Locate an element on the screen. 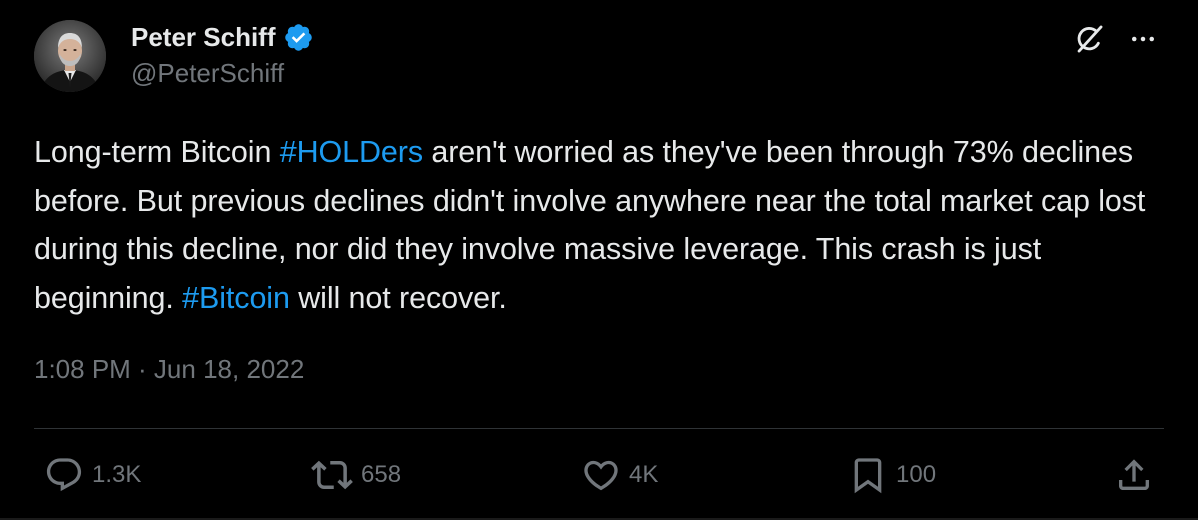 This screenshot has height=520, width=1198. bookmark-icon is located at coordinates (868, 476).